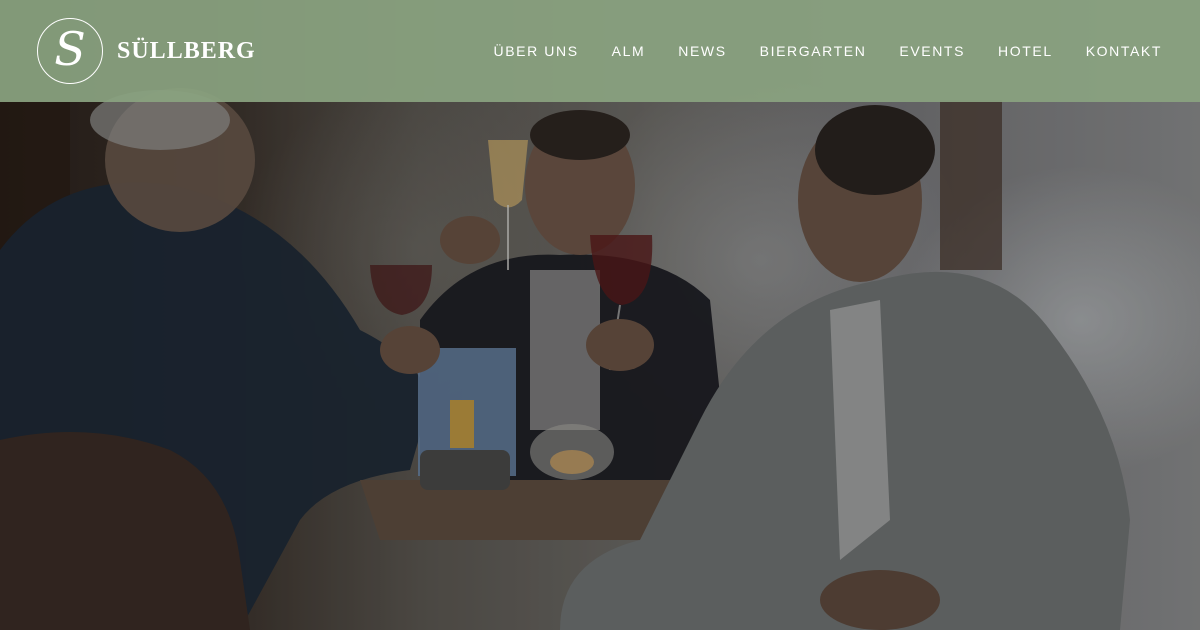 This screenshot has width=1200, height=630. I want to click on logo-monogram-icon: S, so click(70, 51).